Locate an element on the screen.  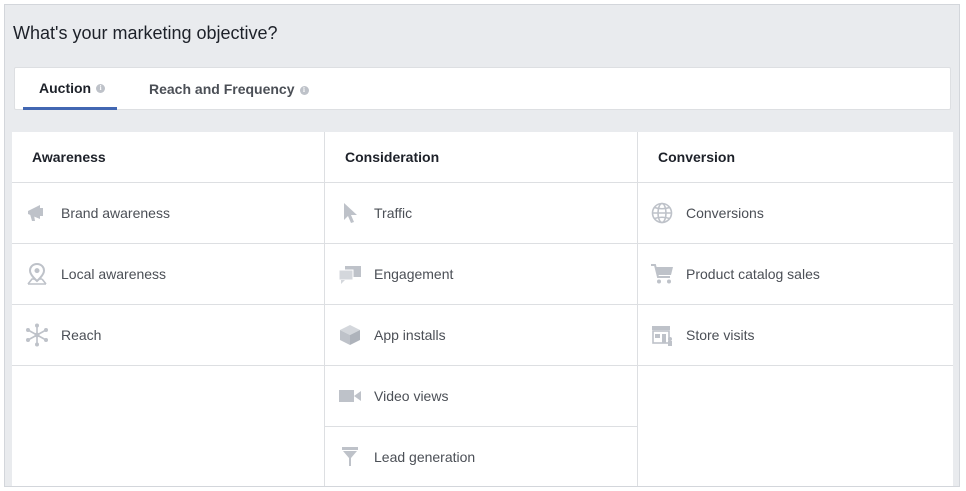
objective-video-views: Video views is located at coordinates (481, 396).